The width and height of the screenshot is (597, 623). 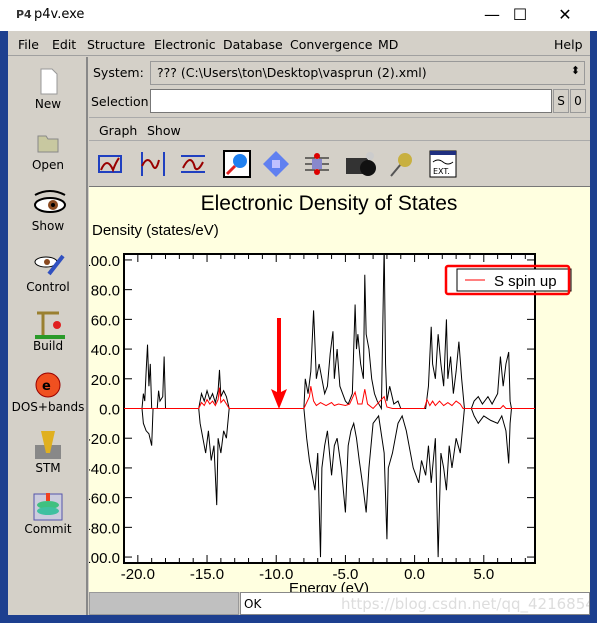 What do you see at coordinates (465, 604) in the screenshot?
I see `watermark: https://blog.csdn.net/qq_42168543` at bounding box center [465, 604].